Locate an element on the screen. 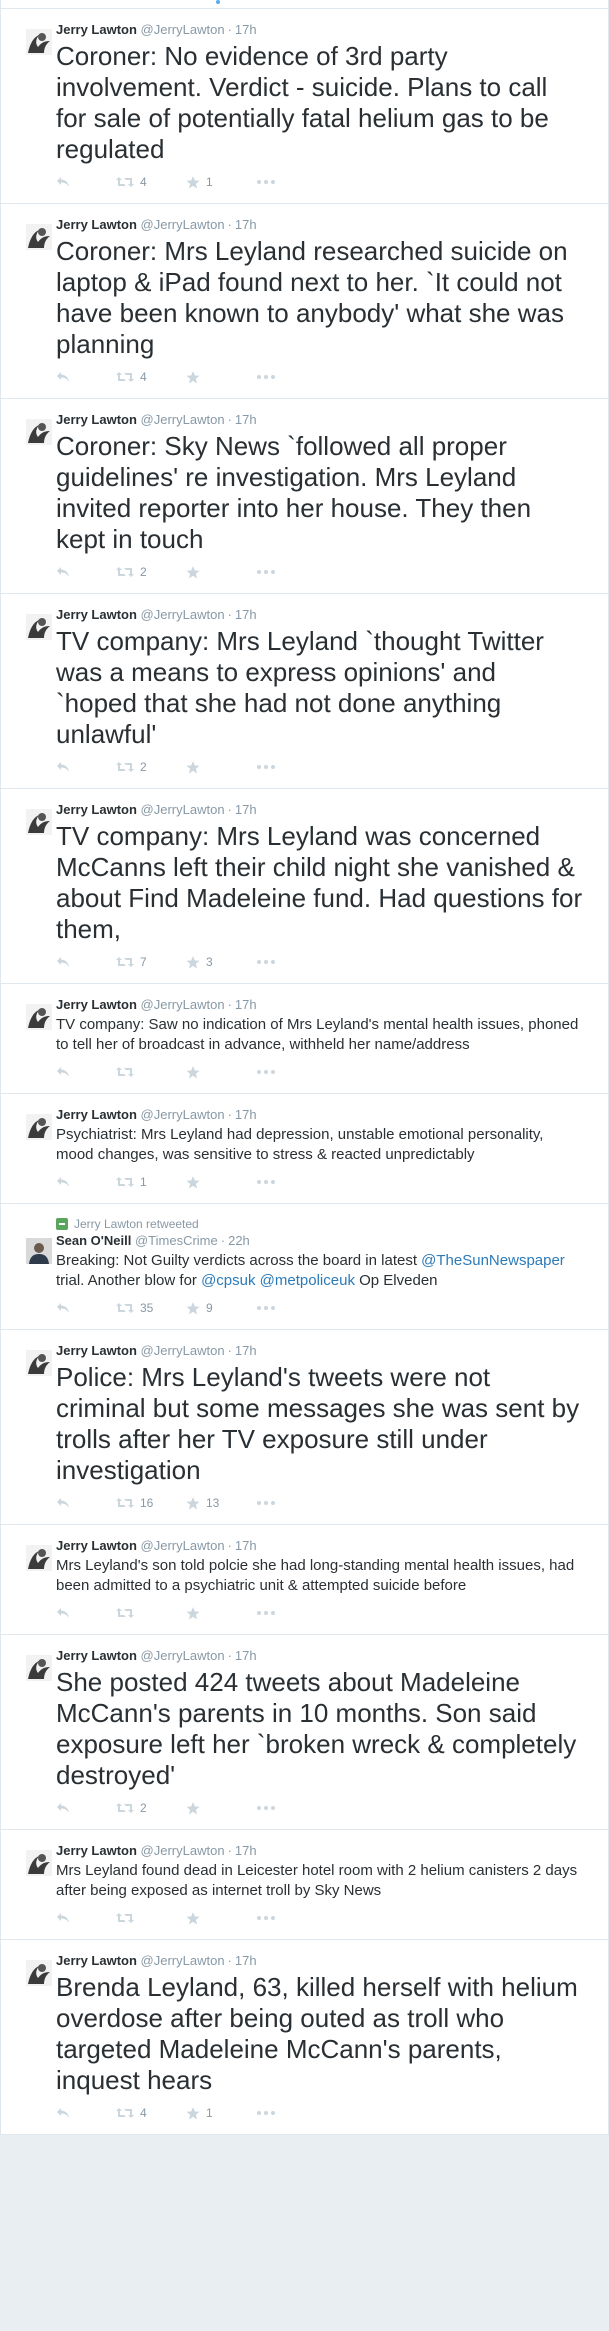  favorite-button: 13 is located at coordinates (221, 1503).